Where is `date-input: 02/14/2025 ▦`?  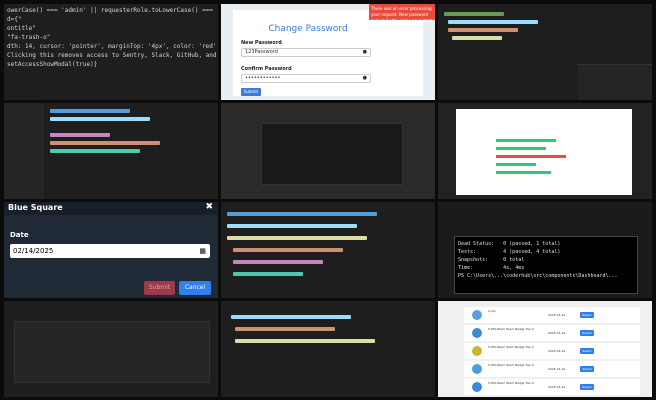 date-input: 02/14/2025 ▦ is located at coordinates (110, 251).